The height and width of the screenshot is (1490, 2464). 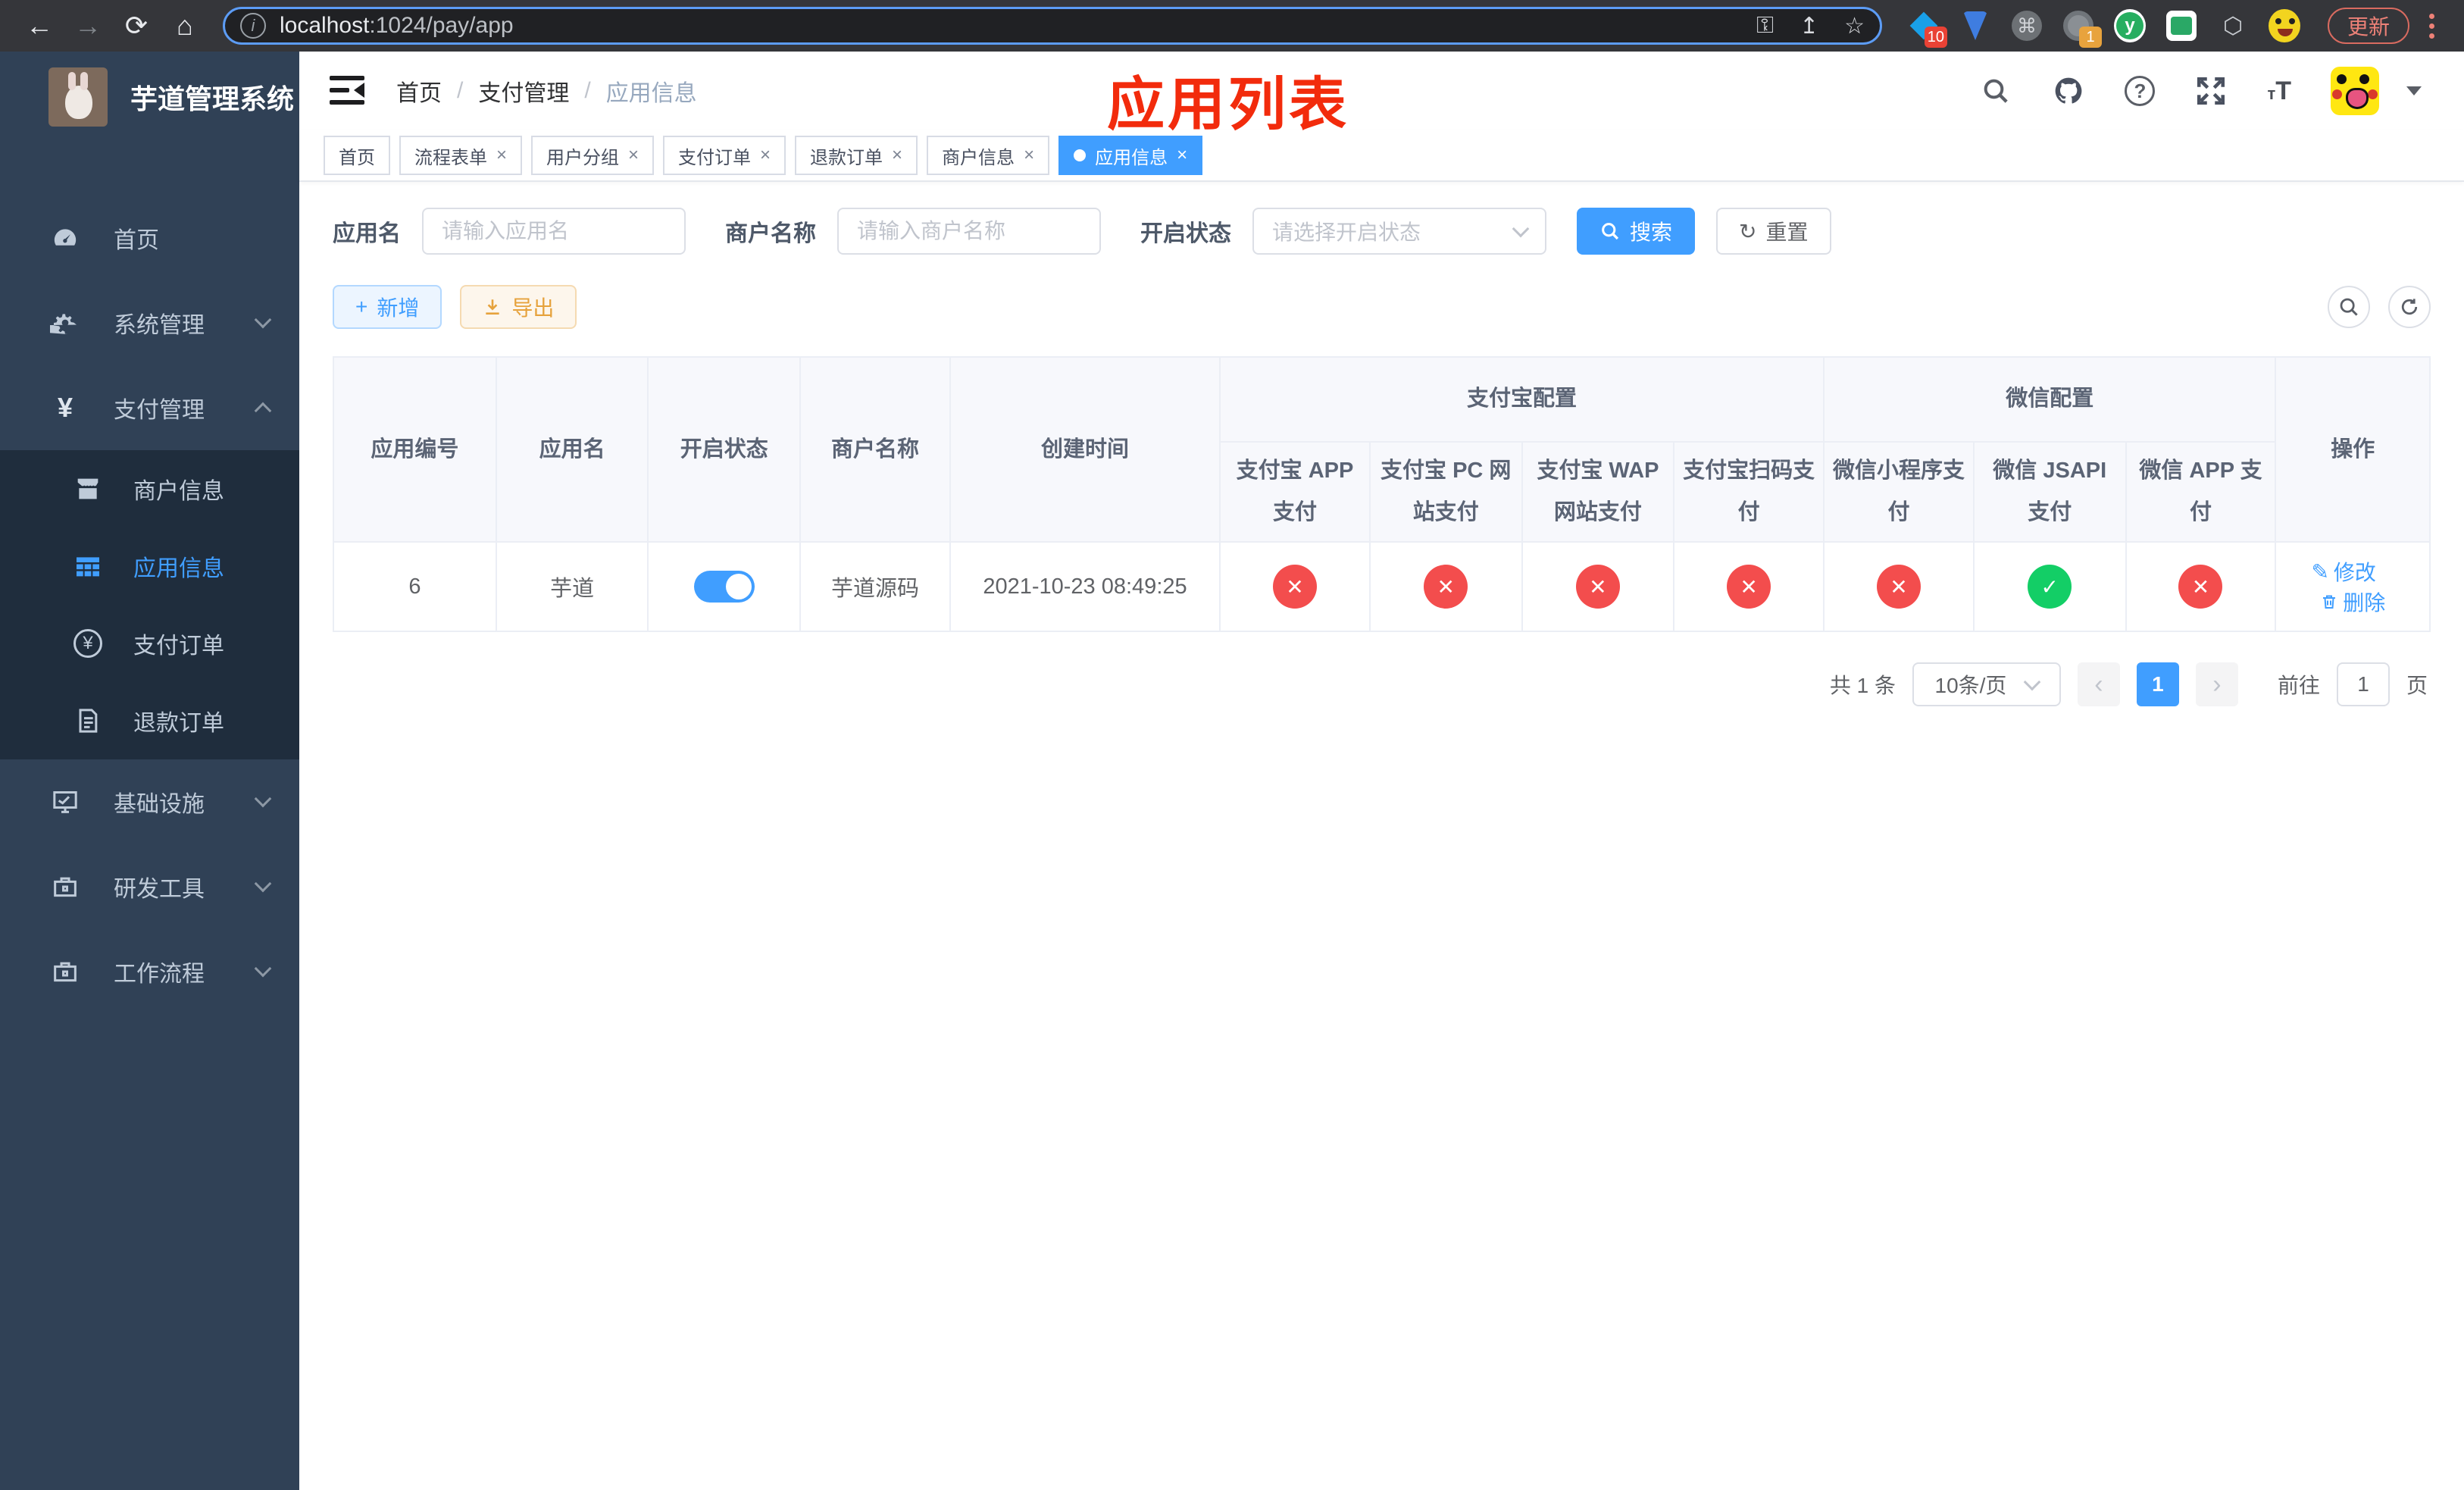 I want to click on breadcrumb-payment: 支付管理, so click(x=523, y=91).